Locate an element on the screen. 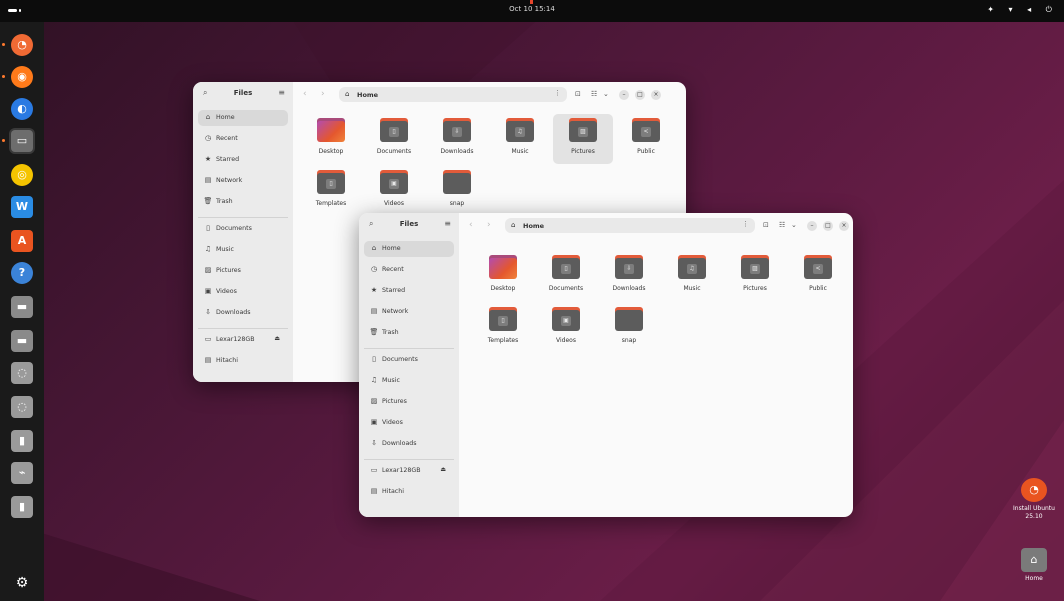 This screenshot has height=601, width=1064. folder-desktop-icon is located at coordinates (503, 267).